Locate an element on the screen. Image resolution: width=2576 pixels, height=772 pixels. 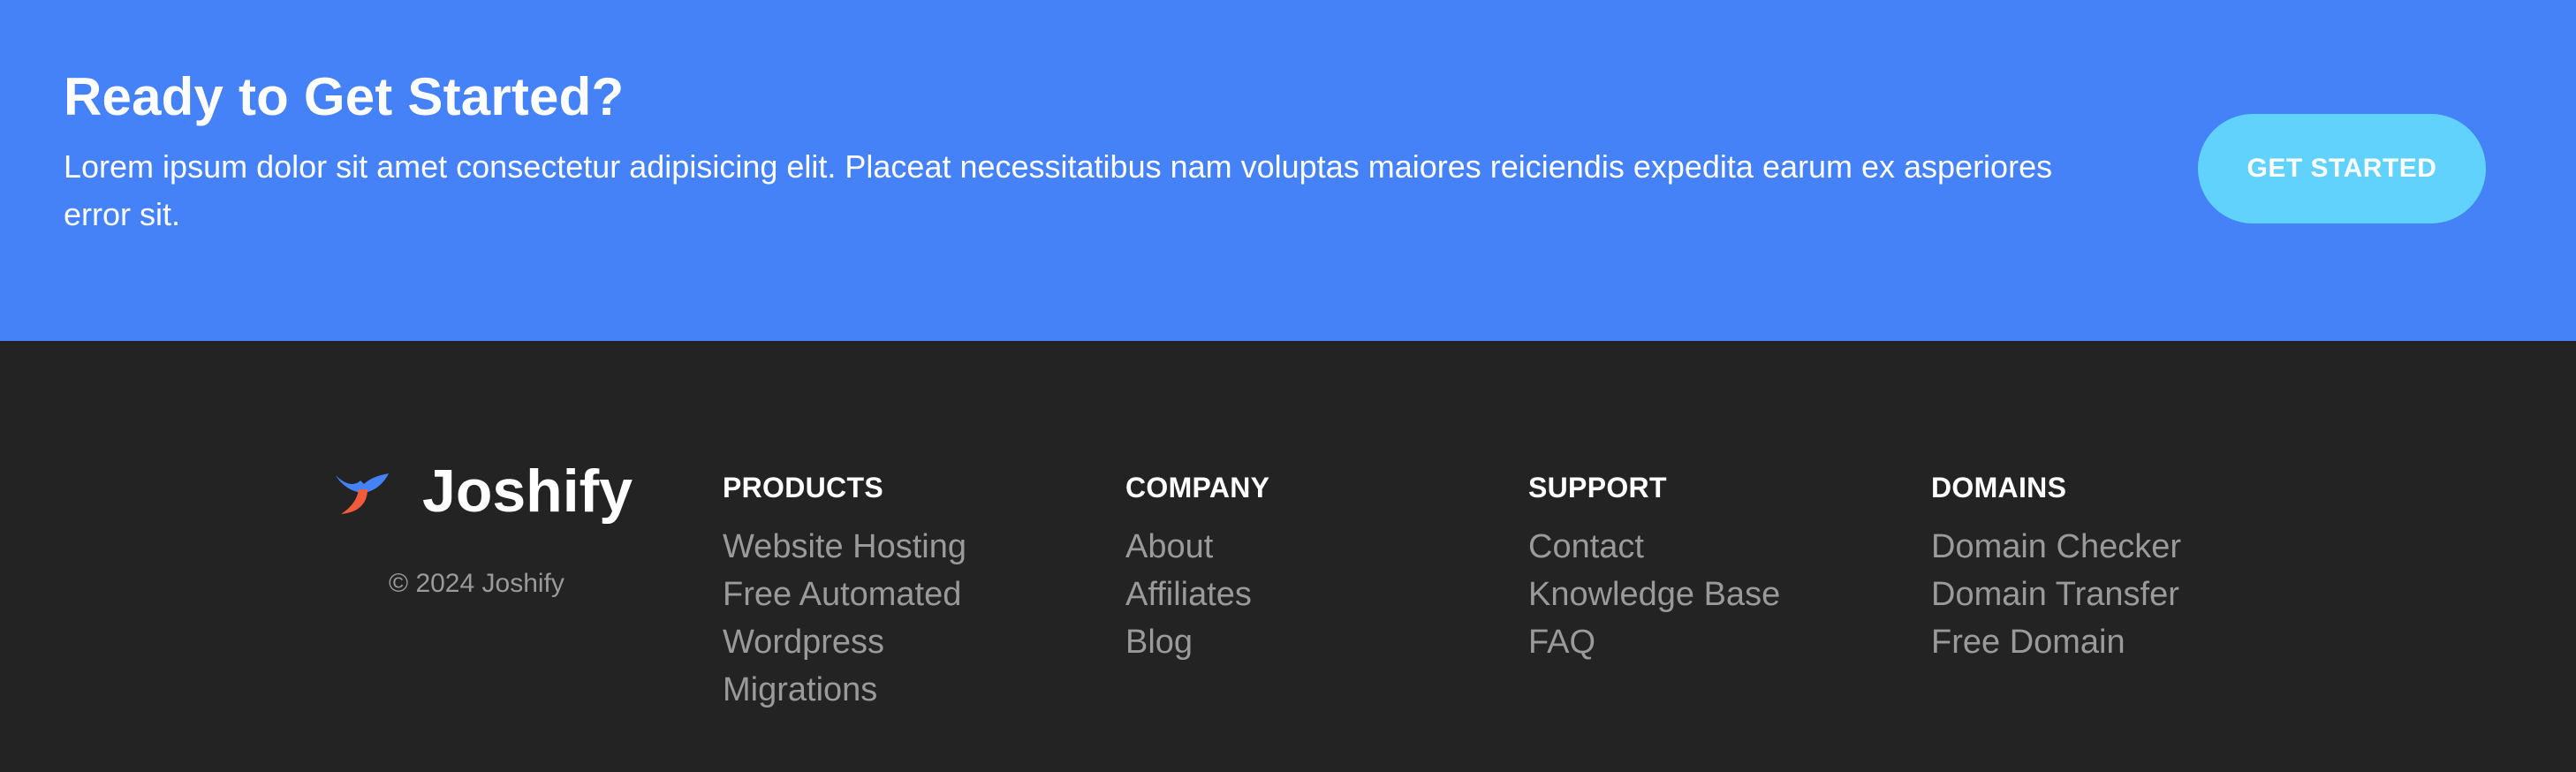
footer-link-domain-transfer: Domain Transfer is located at coordinates (2056, 594).